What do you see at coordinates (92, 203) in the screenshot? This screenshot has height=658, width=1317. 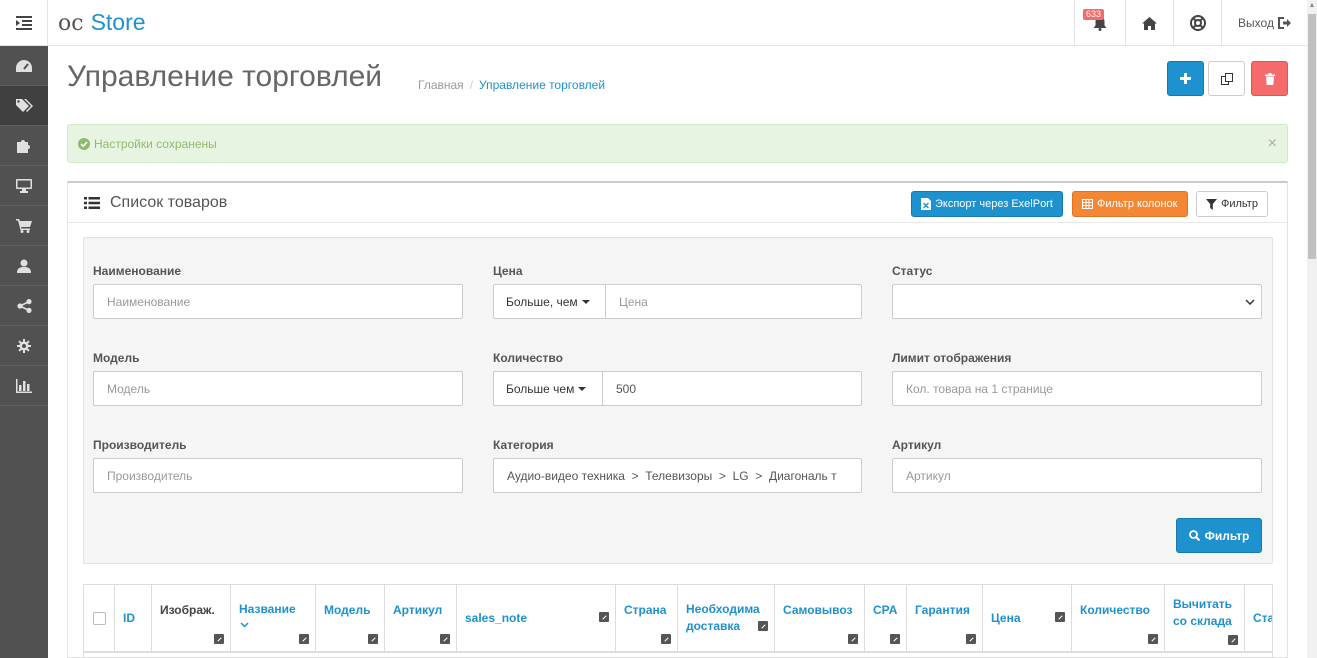 I see `list-icon` at bounding box center [92, 203].